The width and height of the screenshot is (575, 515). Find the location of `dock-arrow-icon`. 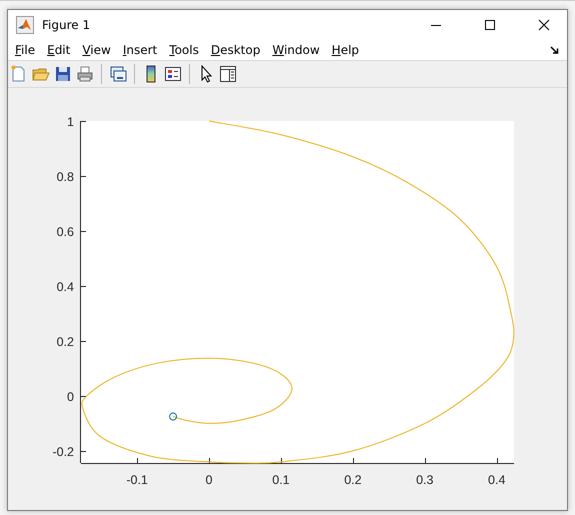

dock-arrow-icon is located at coordinates (554, 50).